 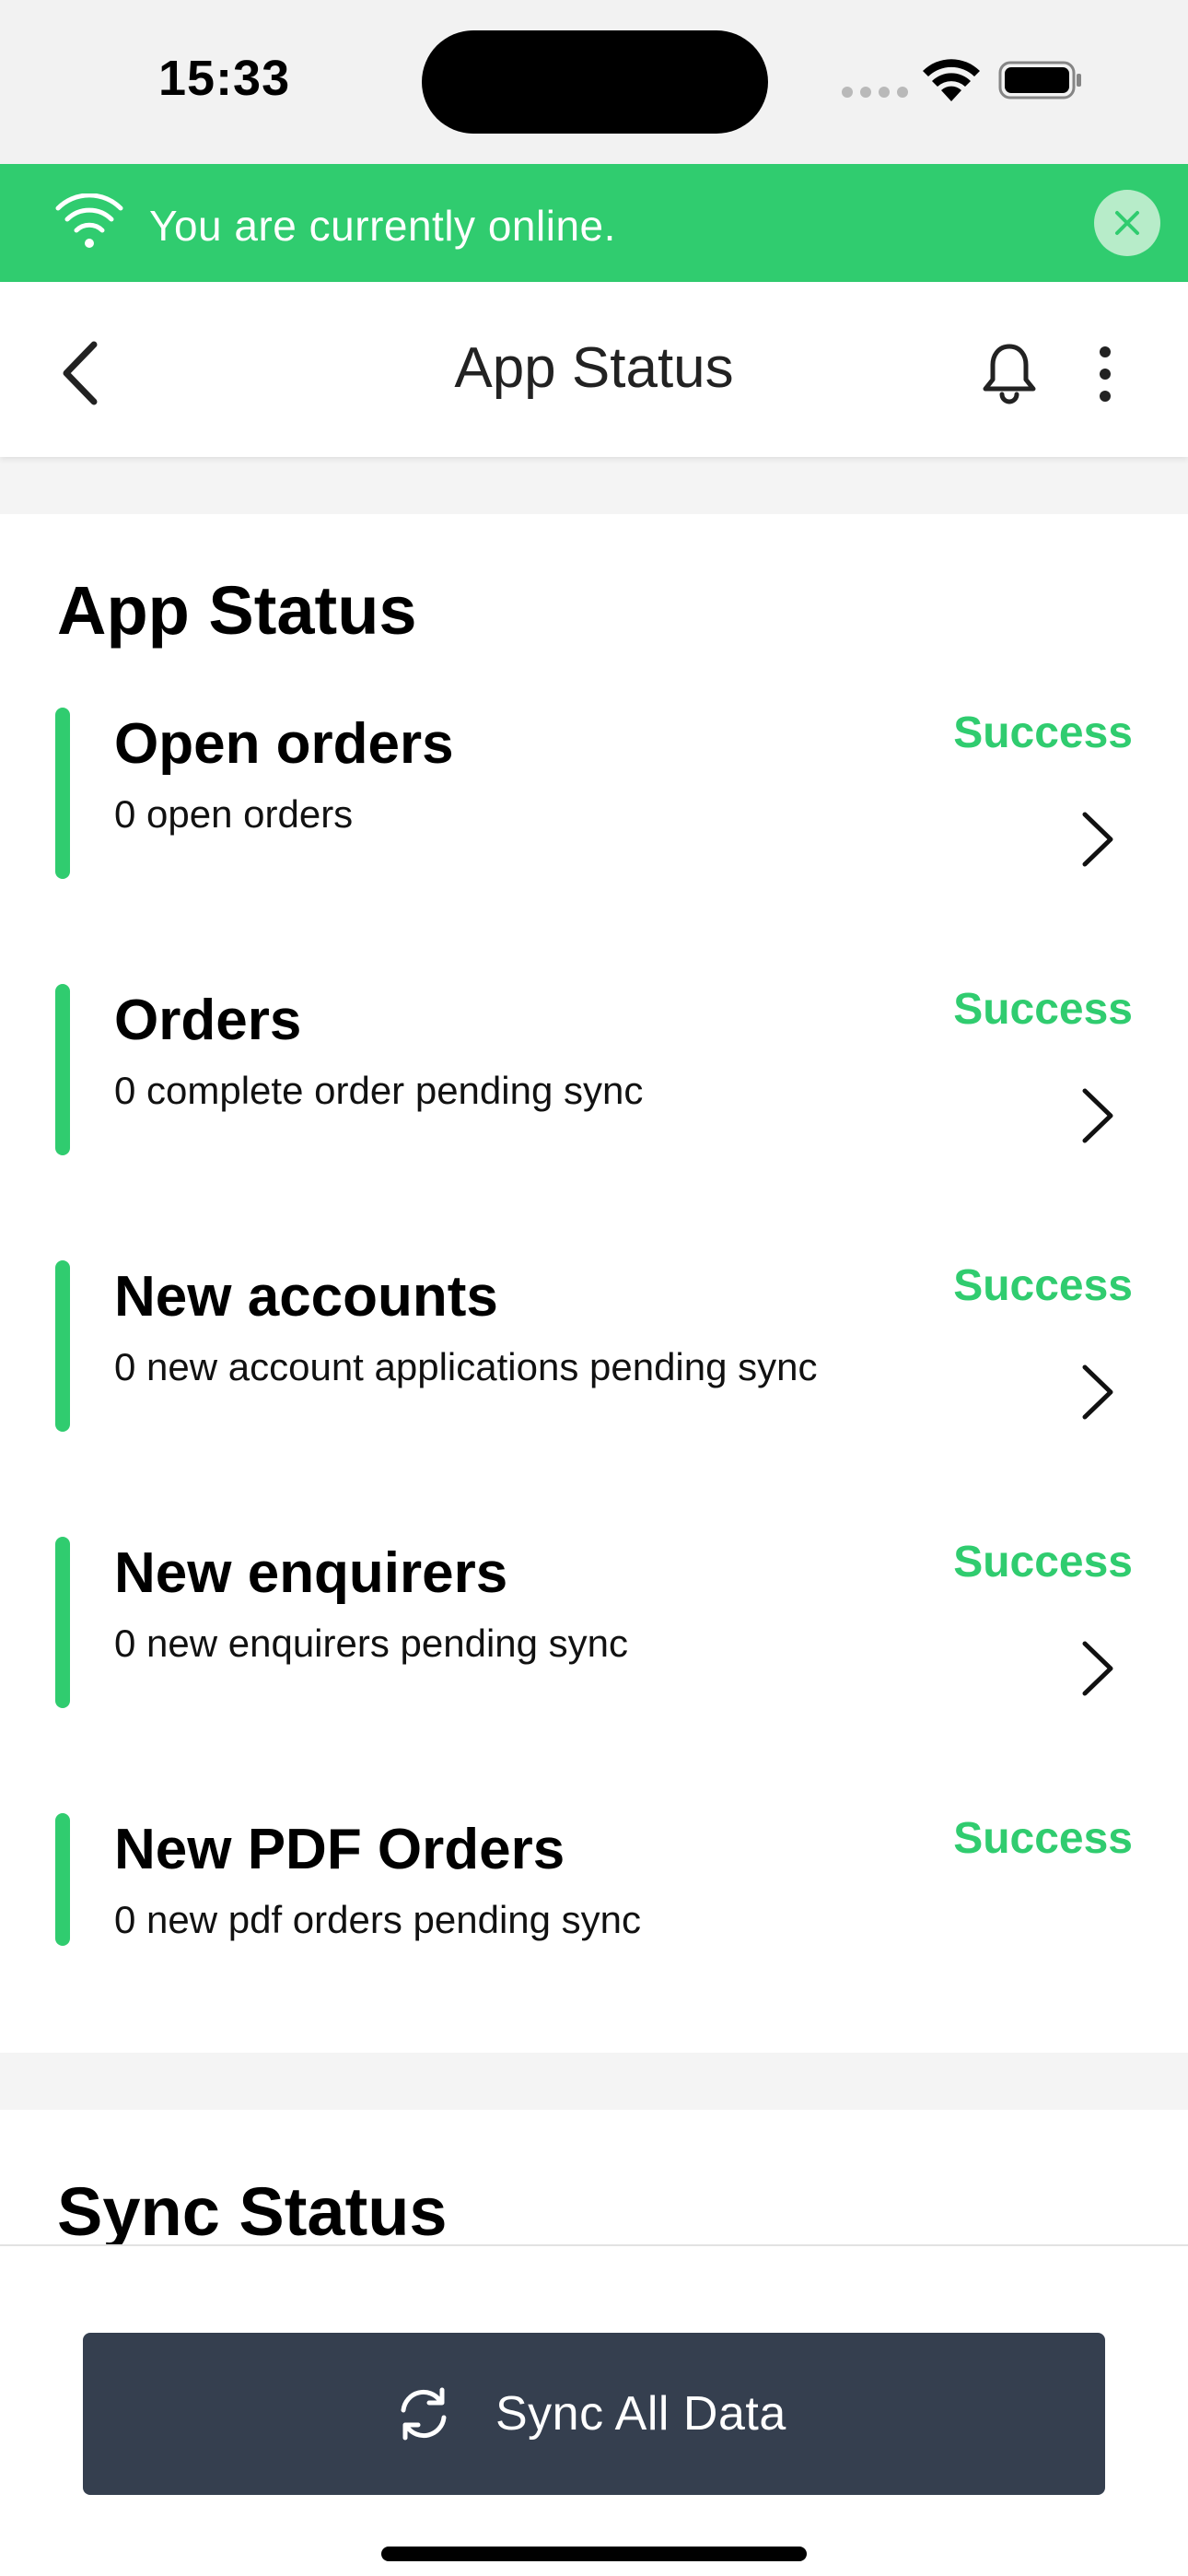 I want to click on status-item-description: 0 complete order pending sync, so click(x=379, y=1090).